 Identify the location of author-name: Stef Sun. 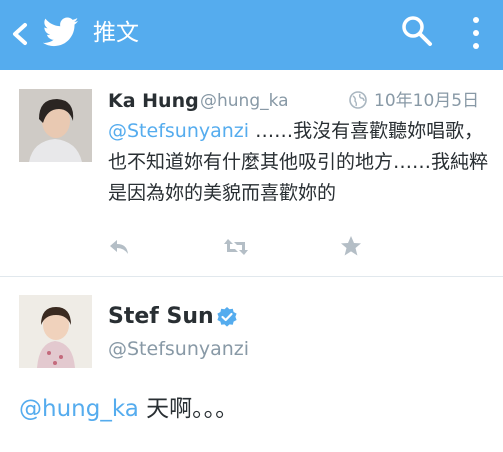
(161, 317).